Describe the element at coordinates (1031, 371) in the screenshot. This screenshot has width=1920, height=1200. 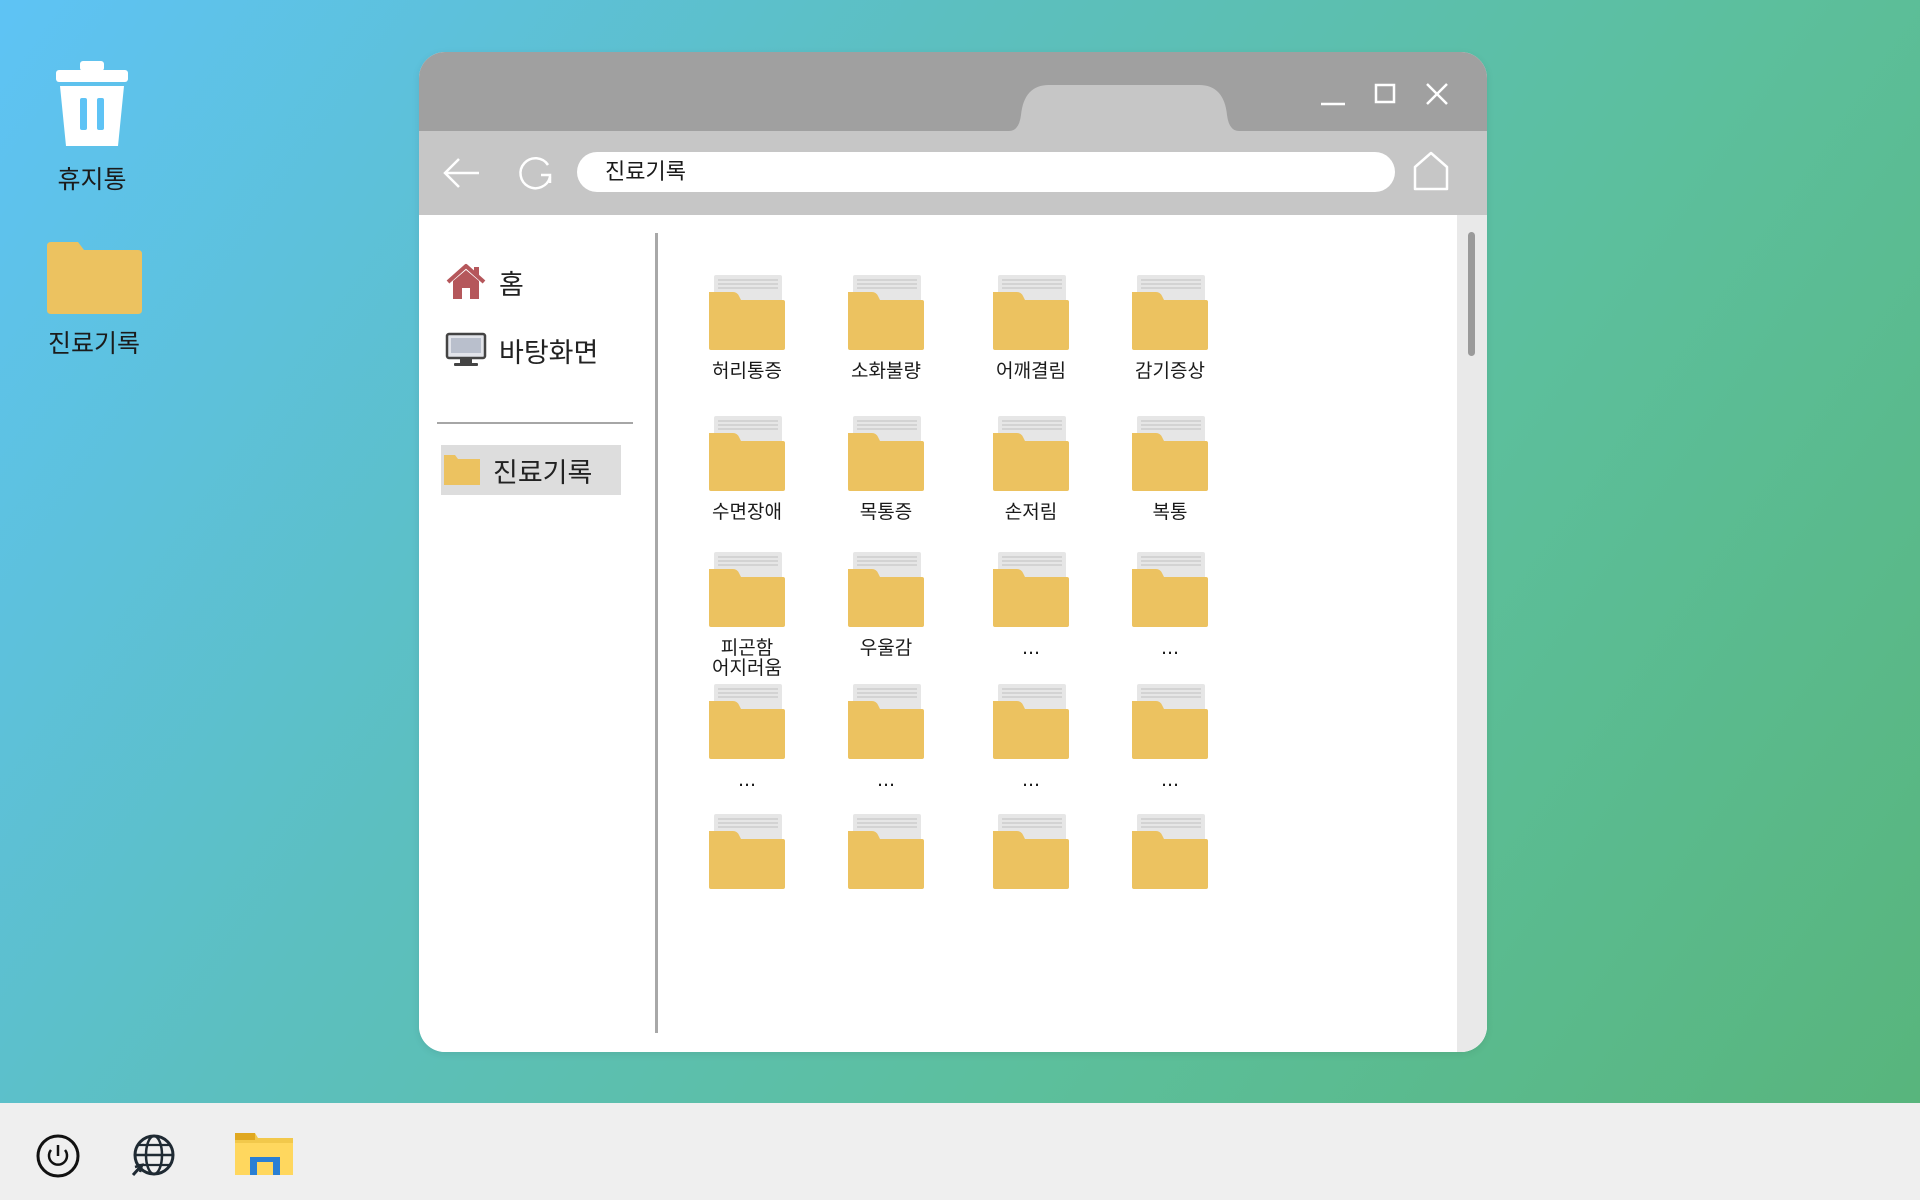
I see `folder-label: 어깨결림` at that location.